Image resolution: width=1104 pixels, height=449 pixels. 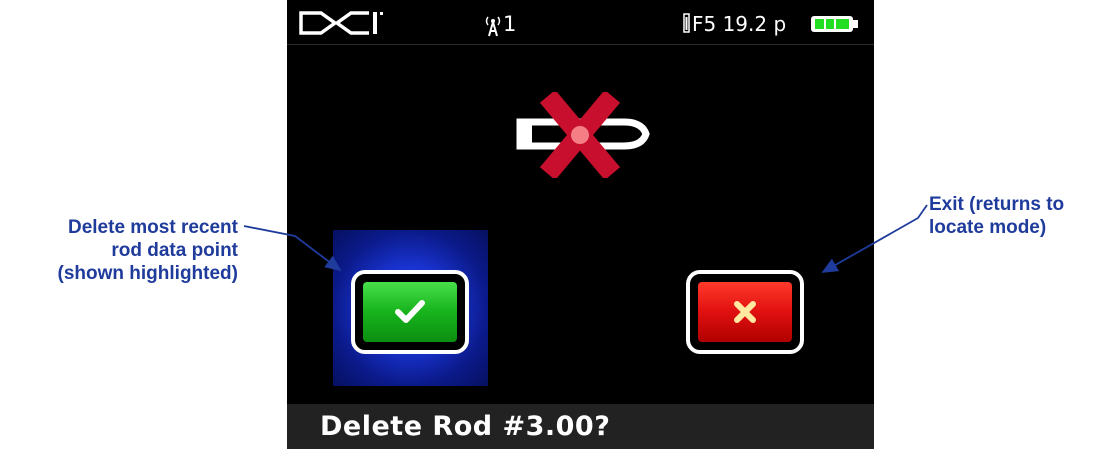 I want to click on callout-arrows, so click(x=585, y=238).